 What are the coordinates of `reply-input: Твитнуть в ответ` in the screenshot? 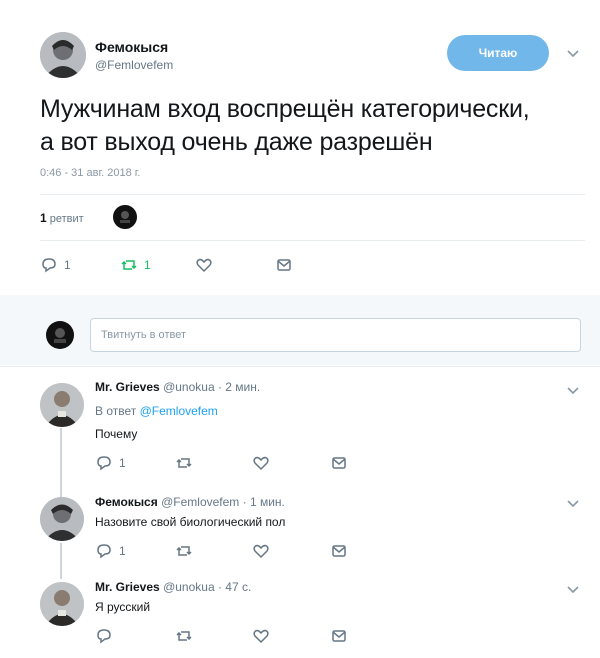 It's located at (335, 335).